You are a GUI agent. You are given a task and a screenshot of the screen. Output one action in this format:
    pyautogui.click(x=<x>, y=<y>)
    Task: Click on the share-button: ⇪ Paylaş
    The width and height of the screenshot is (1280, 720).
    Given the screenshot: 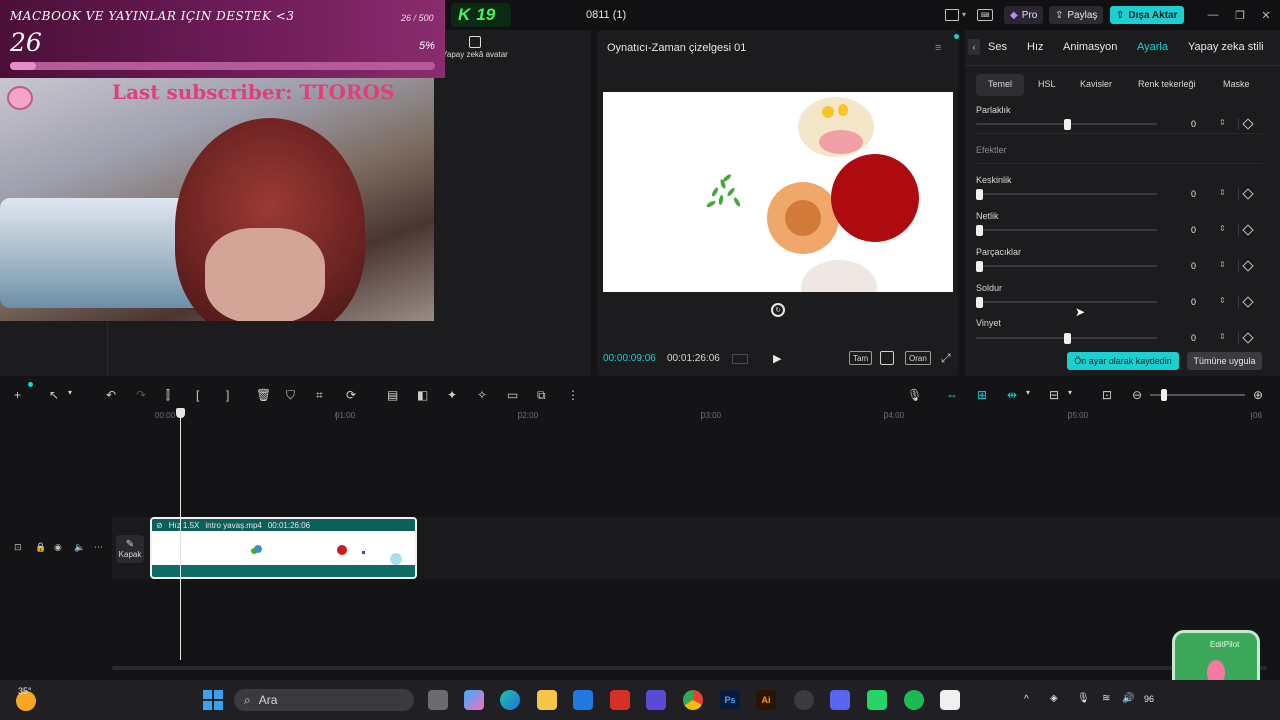 What is the action you would take?
    pyautogui.click(x=1076, y=15)
    